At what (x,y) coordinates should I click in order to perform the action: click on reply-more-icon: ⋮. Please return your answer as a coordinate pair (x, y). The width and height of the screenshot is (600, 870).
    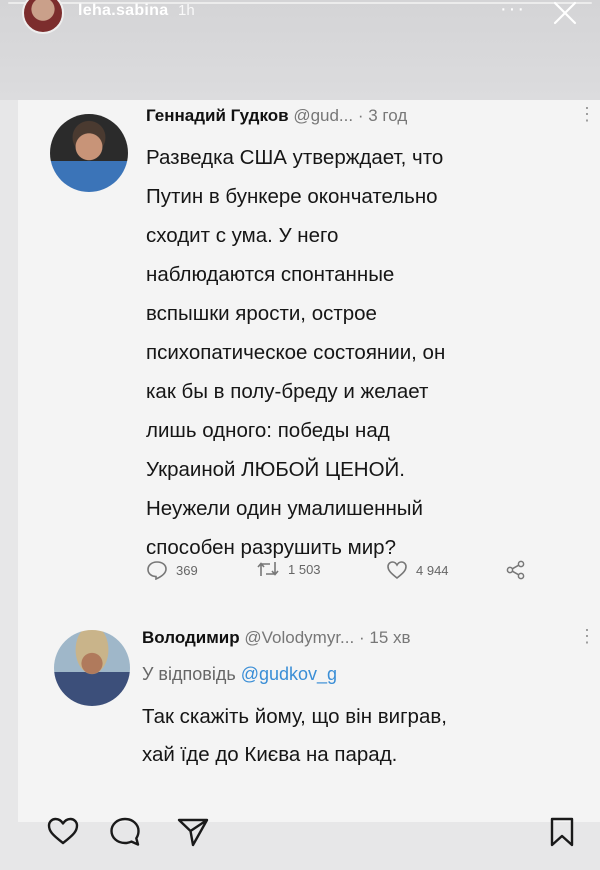
    Looking at the image, I should click on (587, 636).